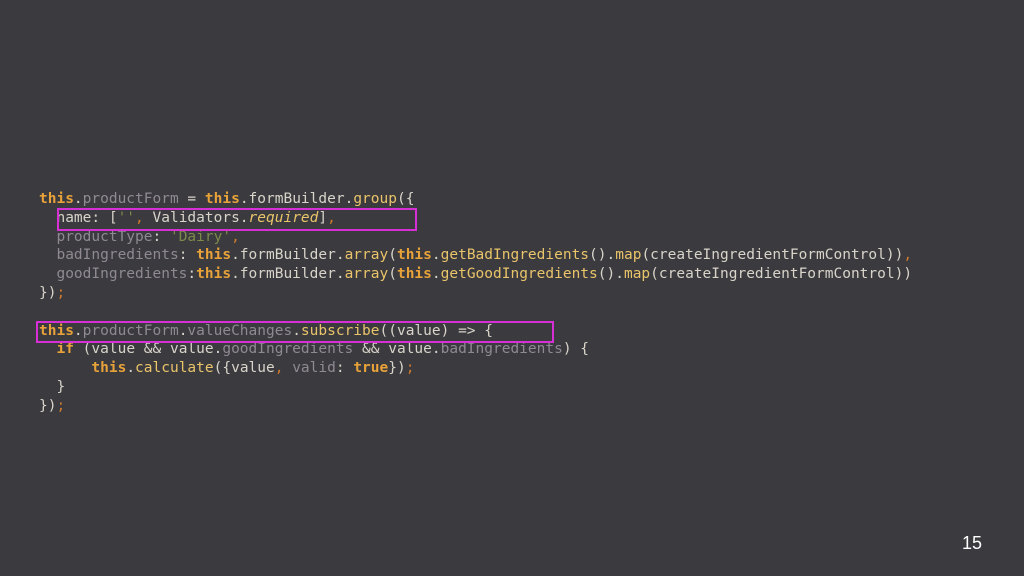 This screenshot has width=1024, height=576. Describe the element at coordinates (475, 312) in the screenshot. I see `code-line-7-blank` at that location.